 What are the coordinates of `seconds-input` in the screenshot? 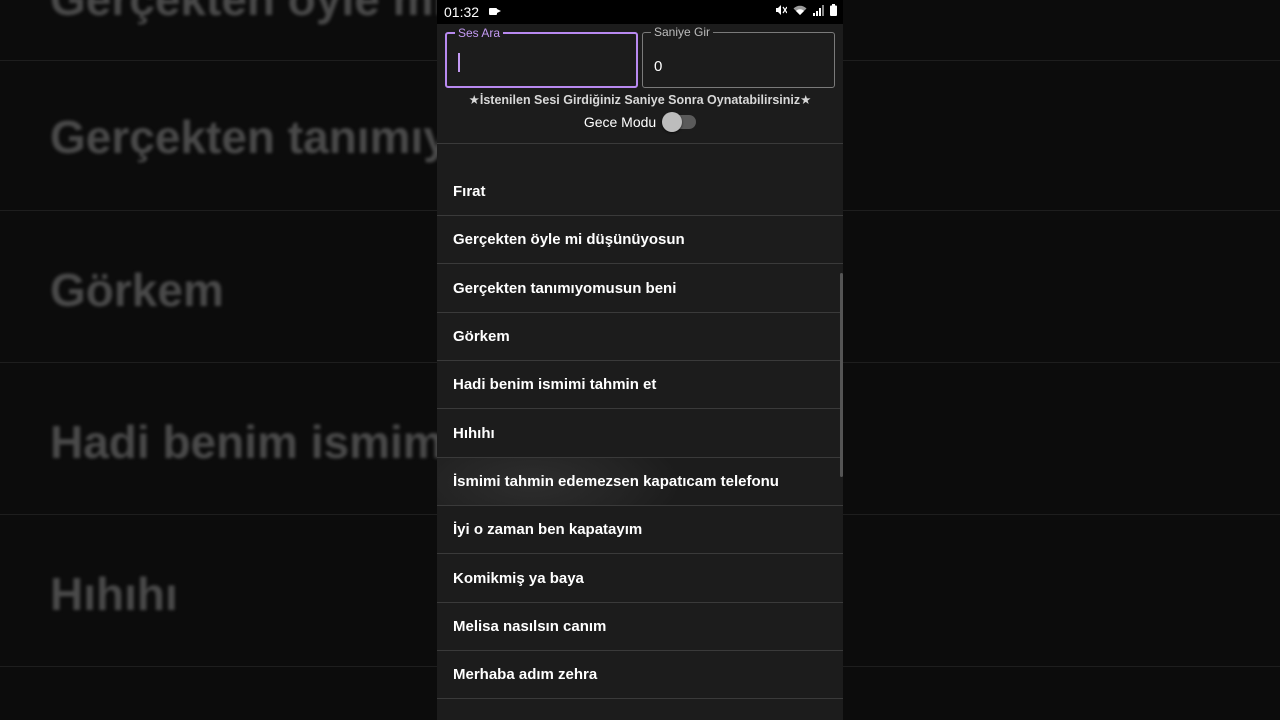 It's located at (738, 60).